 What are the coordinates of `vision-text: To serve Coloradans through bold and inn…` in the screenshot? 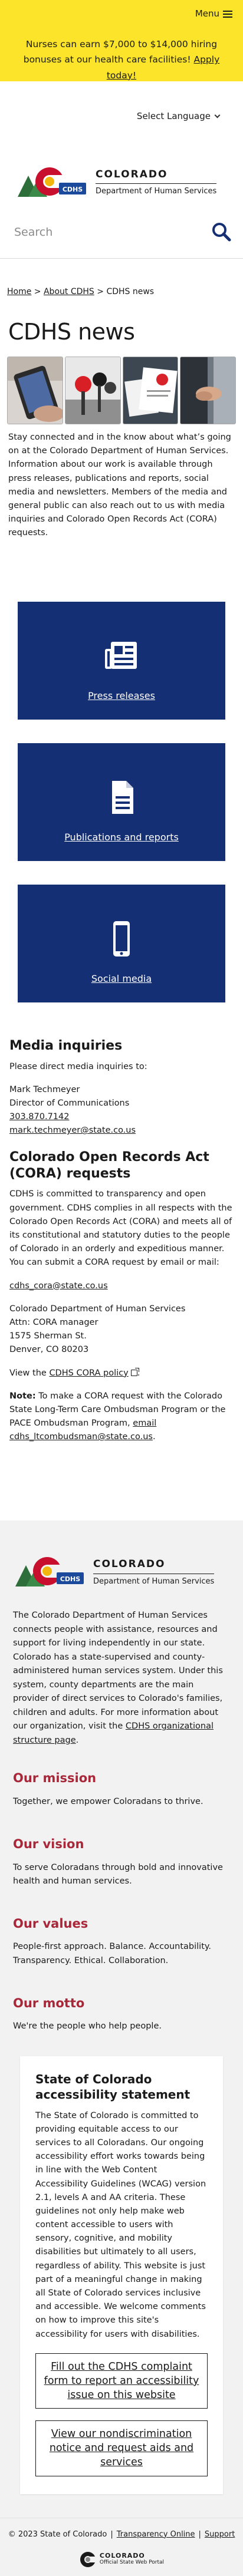 It's located at (118, 1874).